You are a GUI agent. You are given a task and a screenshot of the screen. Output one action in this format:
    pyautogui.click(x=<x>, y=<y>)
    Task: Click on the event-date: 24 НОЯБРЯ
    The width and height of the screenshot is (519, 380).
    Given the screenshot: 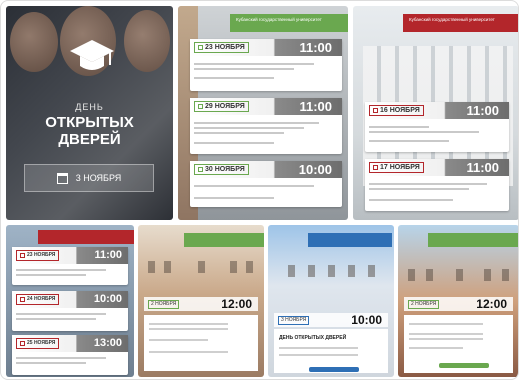 What is the action you would take?
    pyautogui.click(x=38, y=299)
    